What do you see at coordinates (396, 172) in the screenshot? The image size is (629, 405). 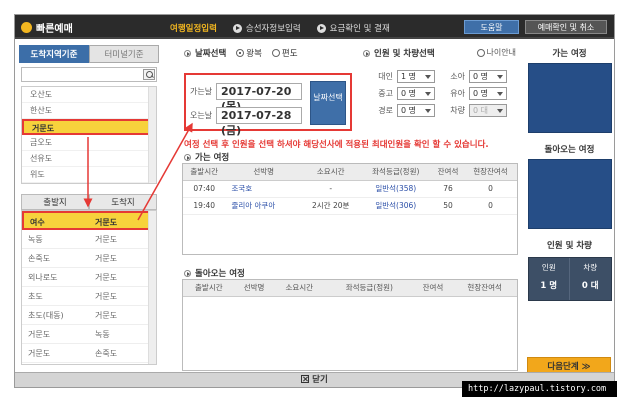 I see `col-header: 좌석등급(정원)` at bounding box center [396, 172].